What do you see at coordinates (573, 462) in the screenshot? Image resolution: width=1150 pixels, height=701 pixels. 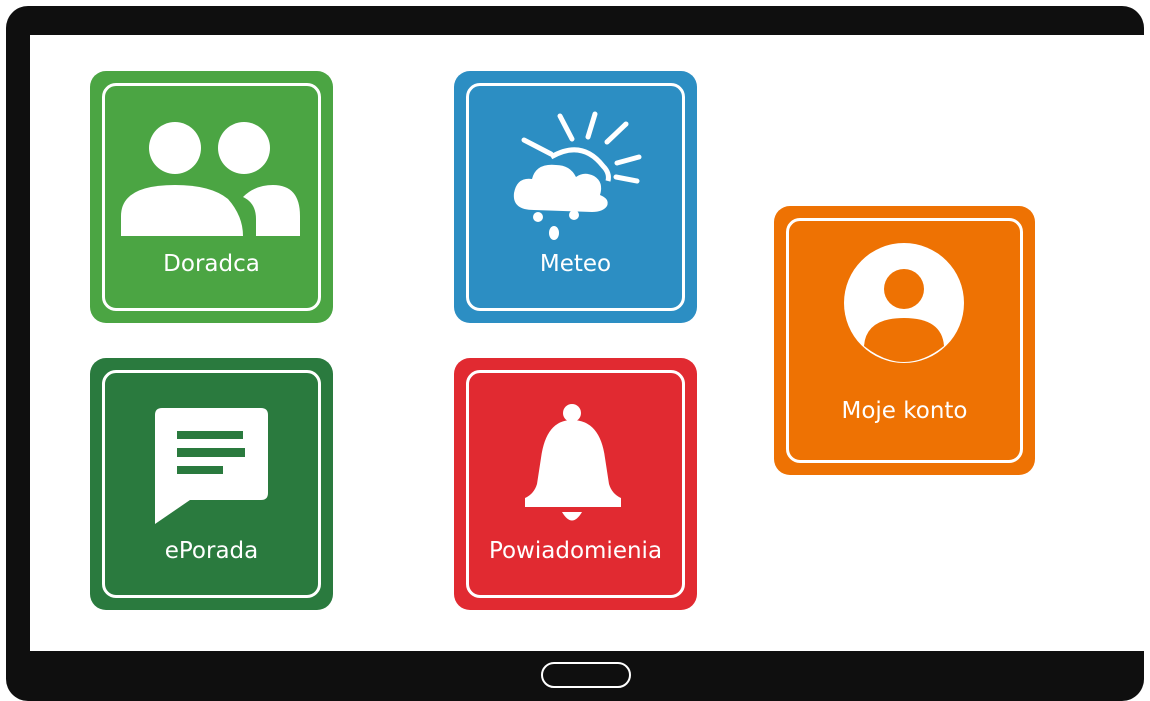 I see `bell-icon` at bounding box center [573, 462].